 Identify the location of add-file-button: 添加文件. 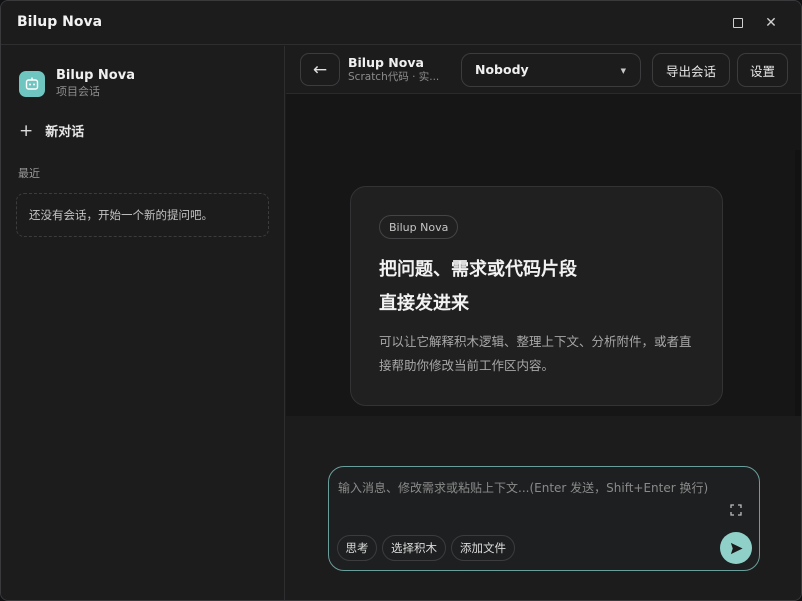
(483, 548).